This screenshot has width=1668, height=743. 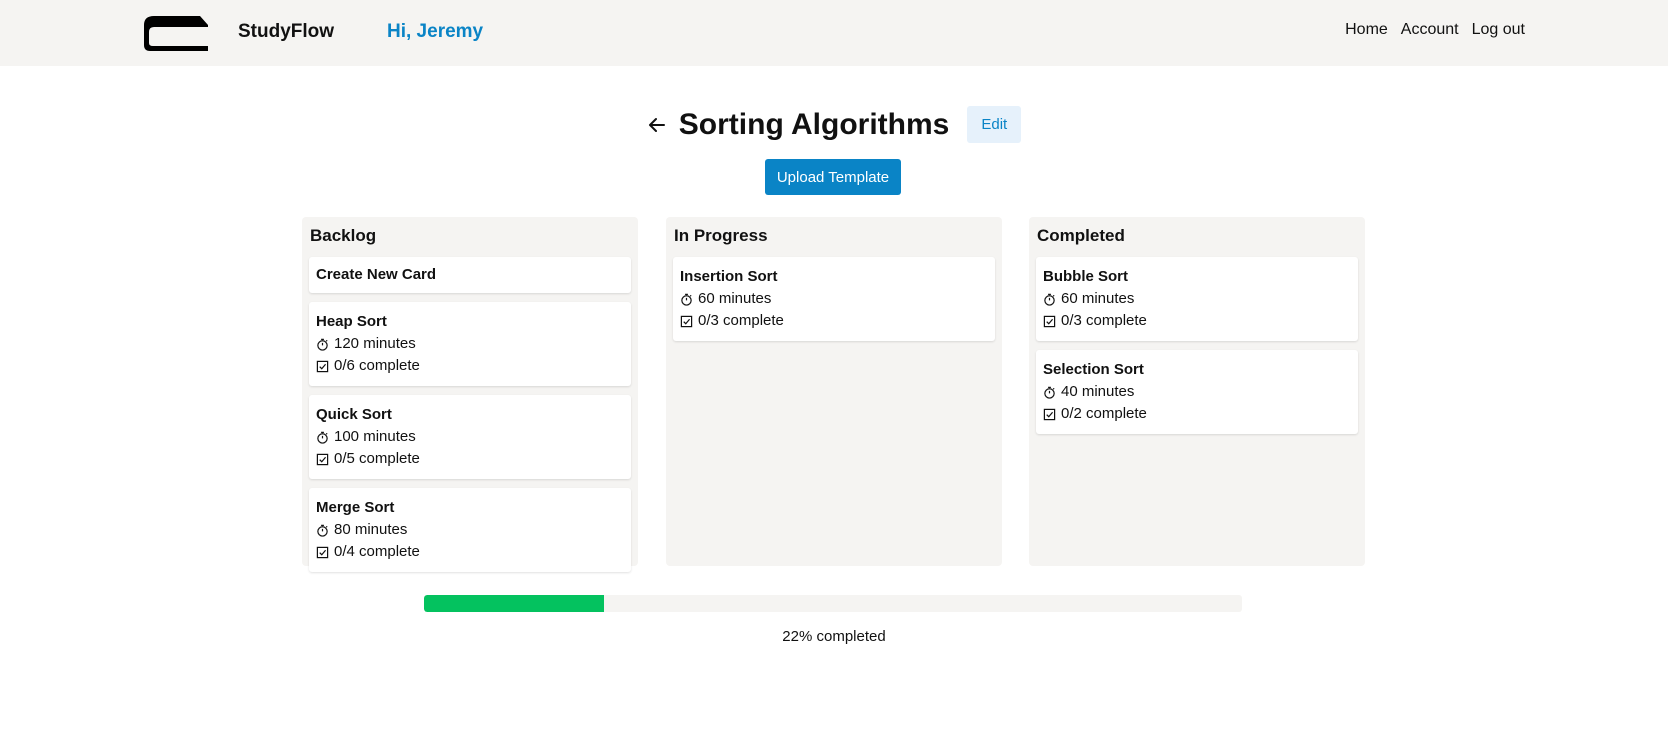 I want to click on task-card: Insertion Sort 60 minutes 0/3 complete, so click(x=834, y=299).